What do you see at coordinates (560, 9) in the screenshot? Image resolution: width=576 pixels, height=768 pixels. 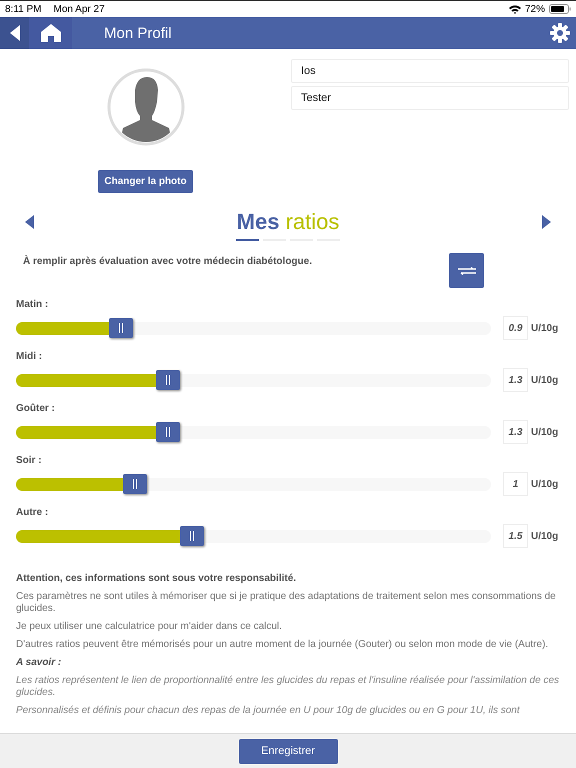 I see `battery-icon` at bounding box center [560, 9].